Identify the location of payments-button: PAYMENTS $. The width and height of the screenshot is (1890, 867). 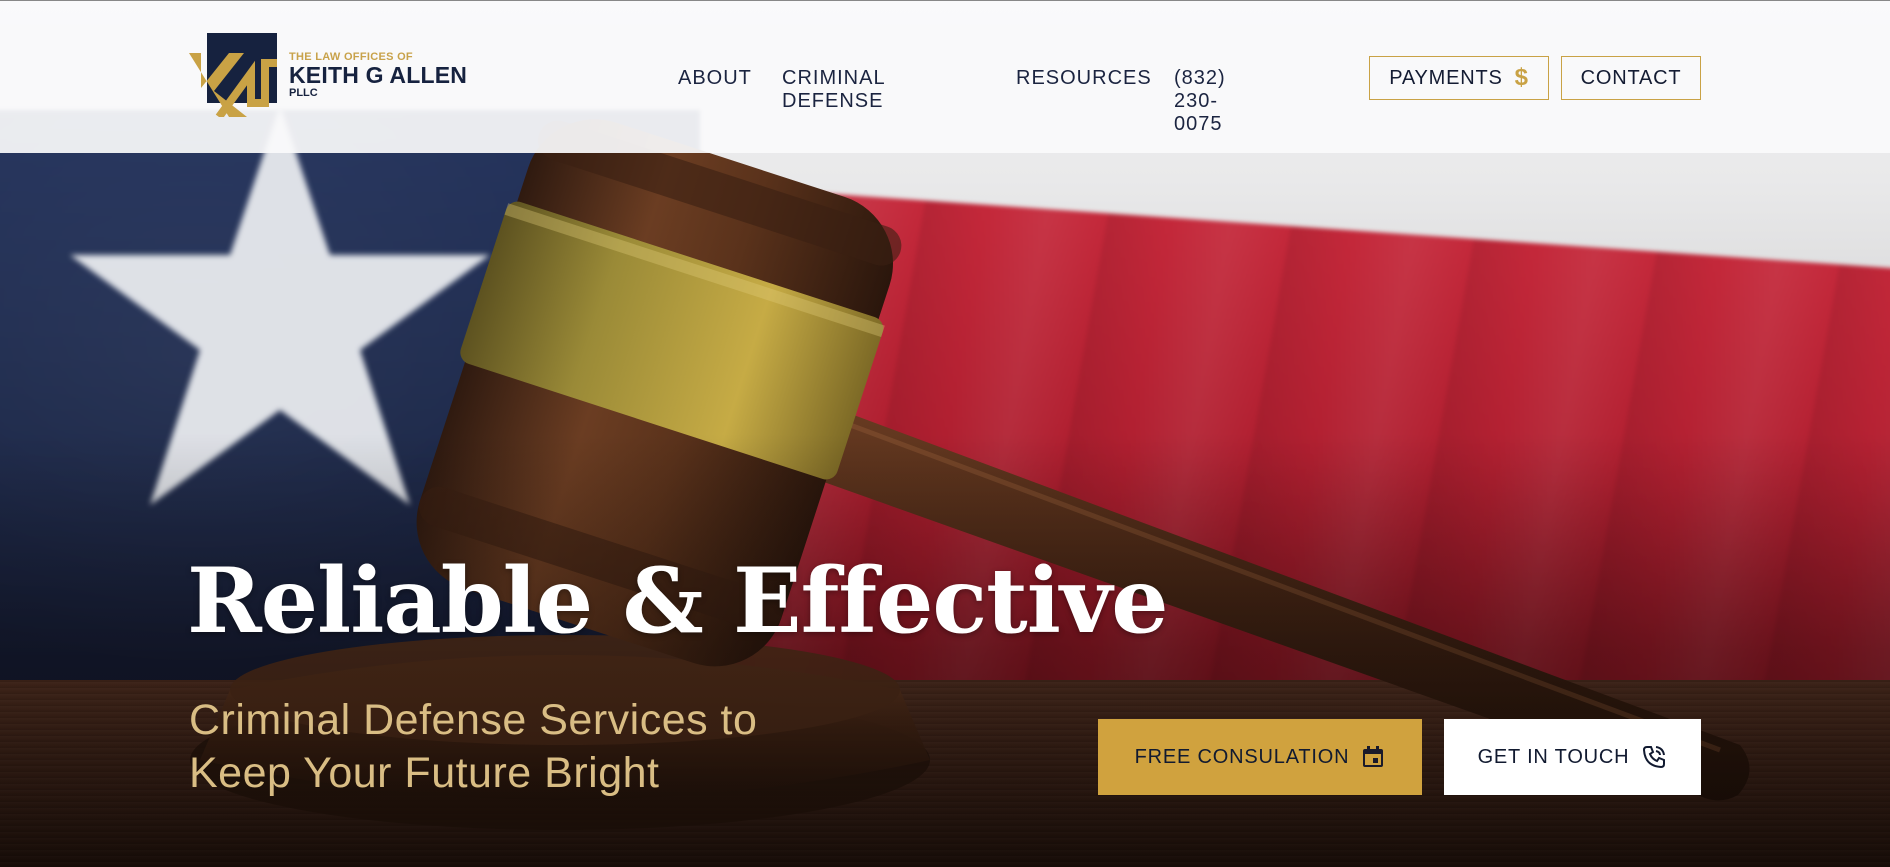
(1459, 78).